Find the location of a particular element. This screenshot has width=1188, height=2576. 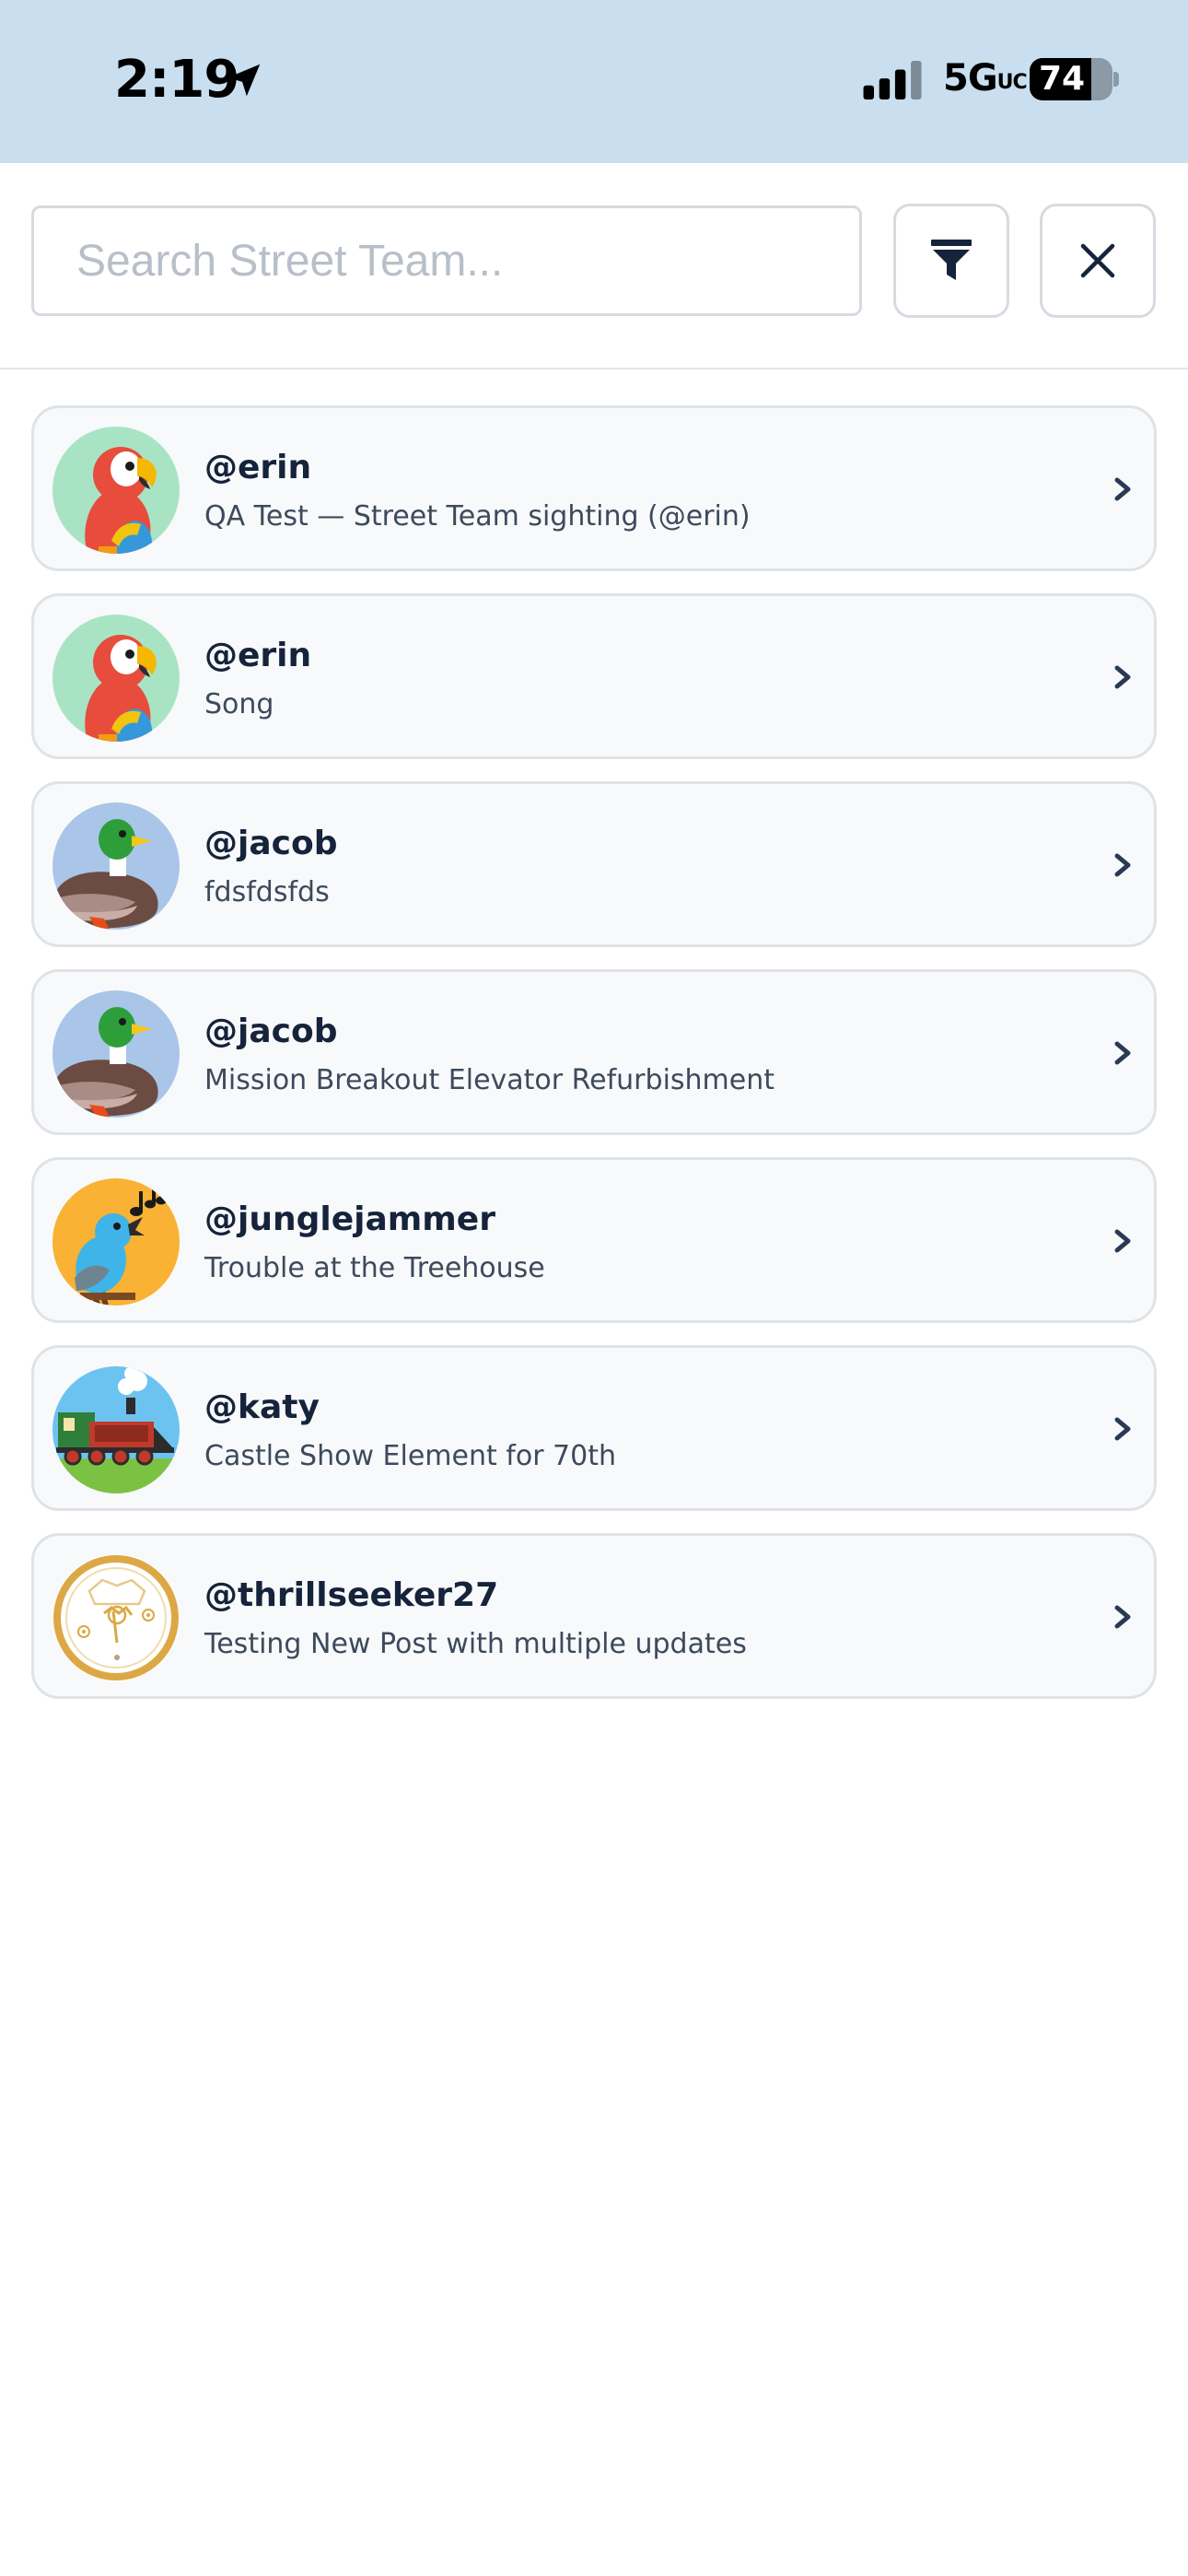

network-type: 5GUC is located at coordinates (985, 78).